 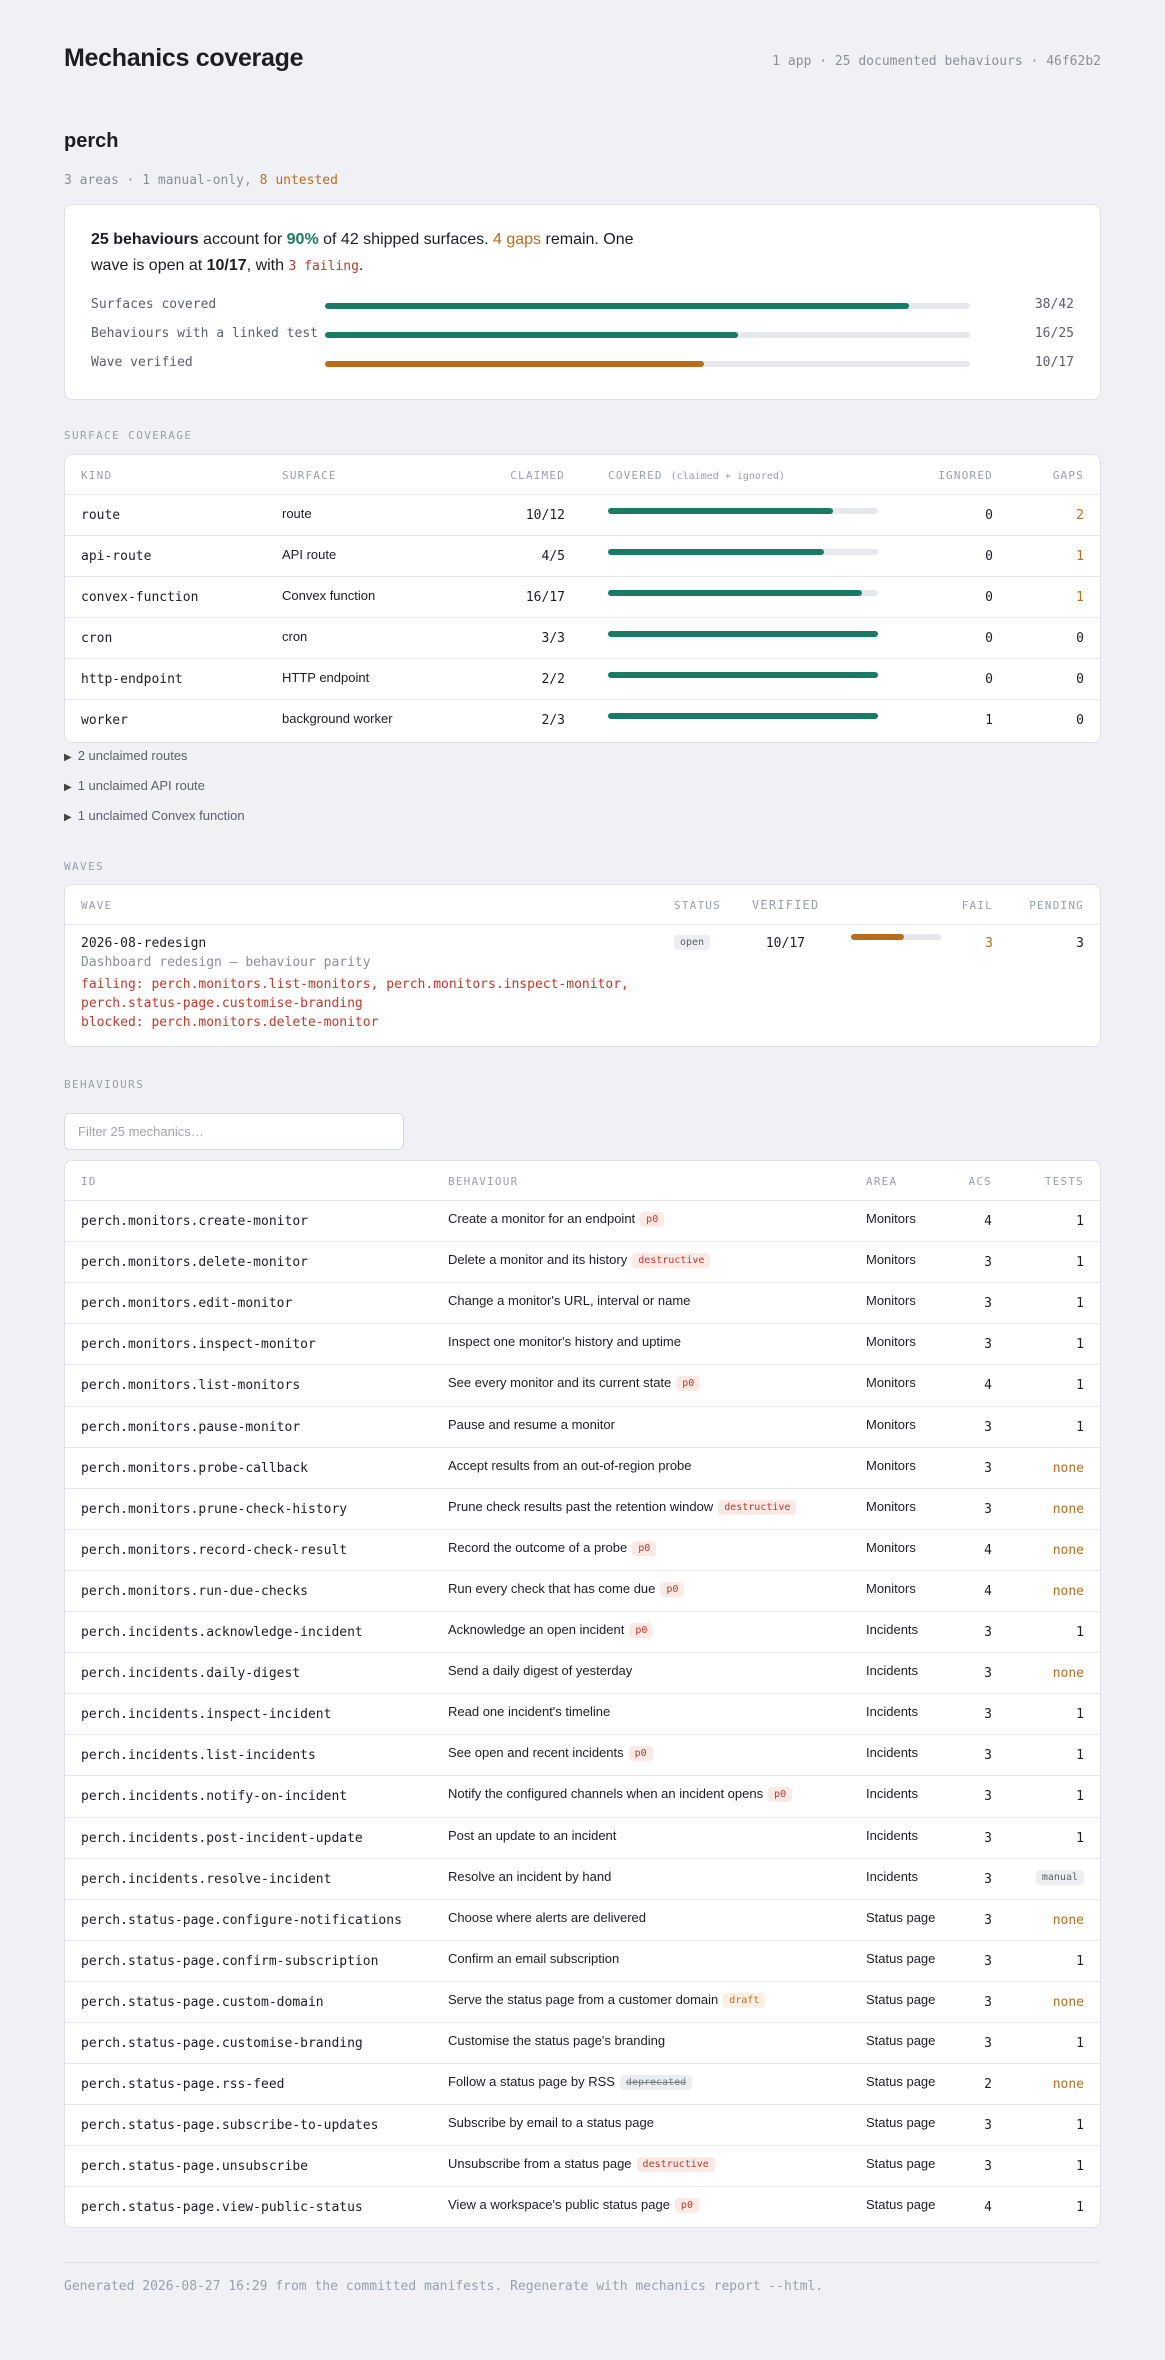 What do you see at coordinates (267, 265) in the screenshot?
I see `summary-text-4: , with` at bounding box center [267, 265].